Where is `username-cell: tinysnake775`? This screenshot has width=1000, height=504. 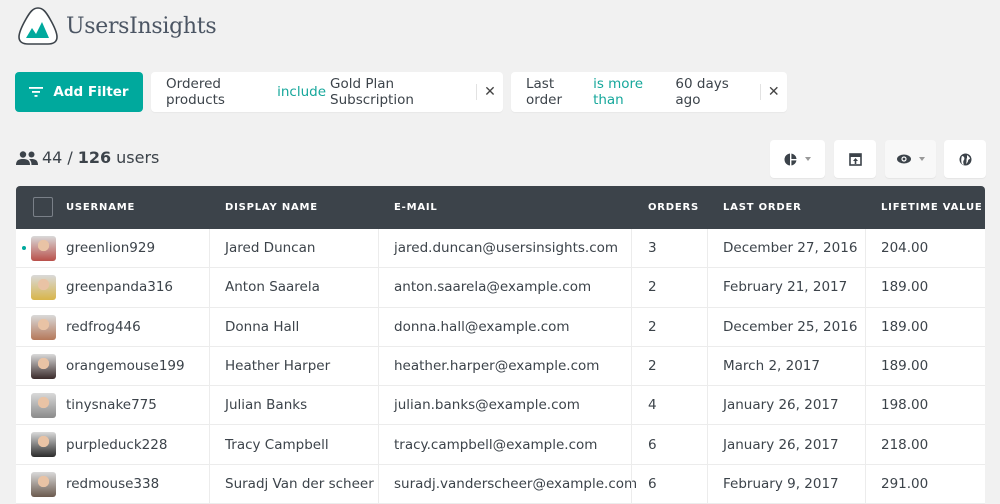
username-cell: tinysnake775 is located at coordinates (111, 405).